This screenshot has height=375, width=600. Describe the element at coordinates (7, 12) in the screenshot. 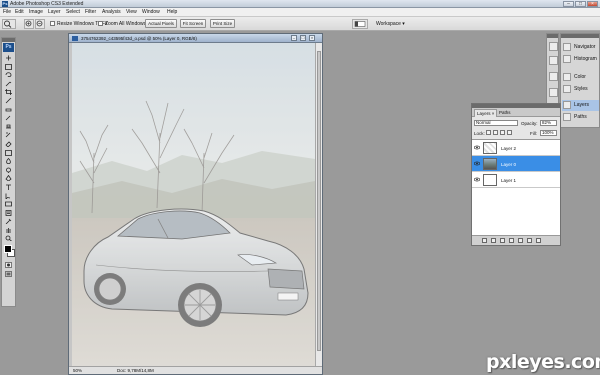

I see `menu-file: File` at that location.